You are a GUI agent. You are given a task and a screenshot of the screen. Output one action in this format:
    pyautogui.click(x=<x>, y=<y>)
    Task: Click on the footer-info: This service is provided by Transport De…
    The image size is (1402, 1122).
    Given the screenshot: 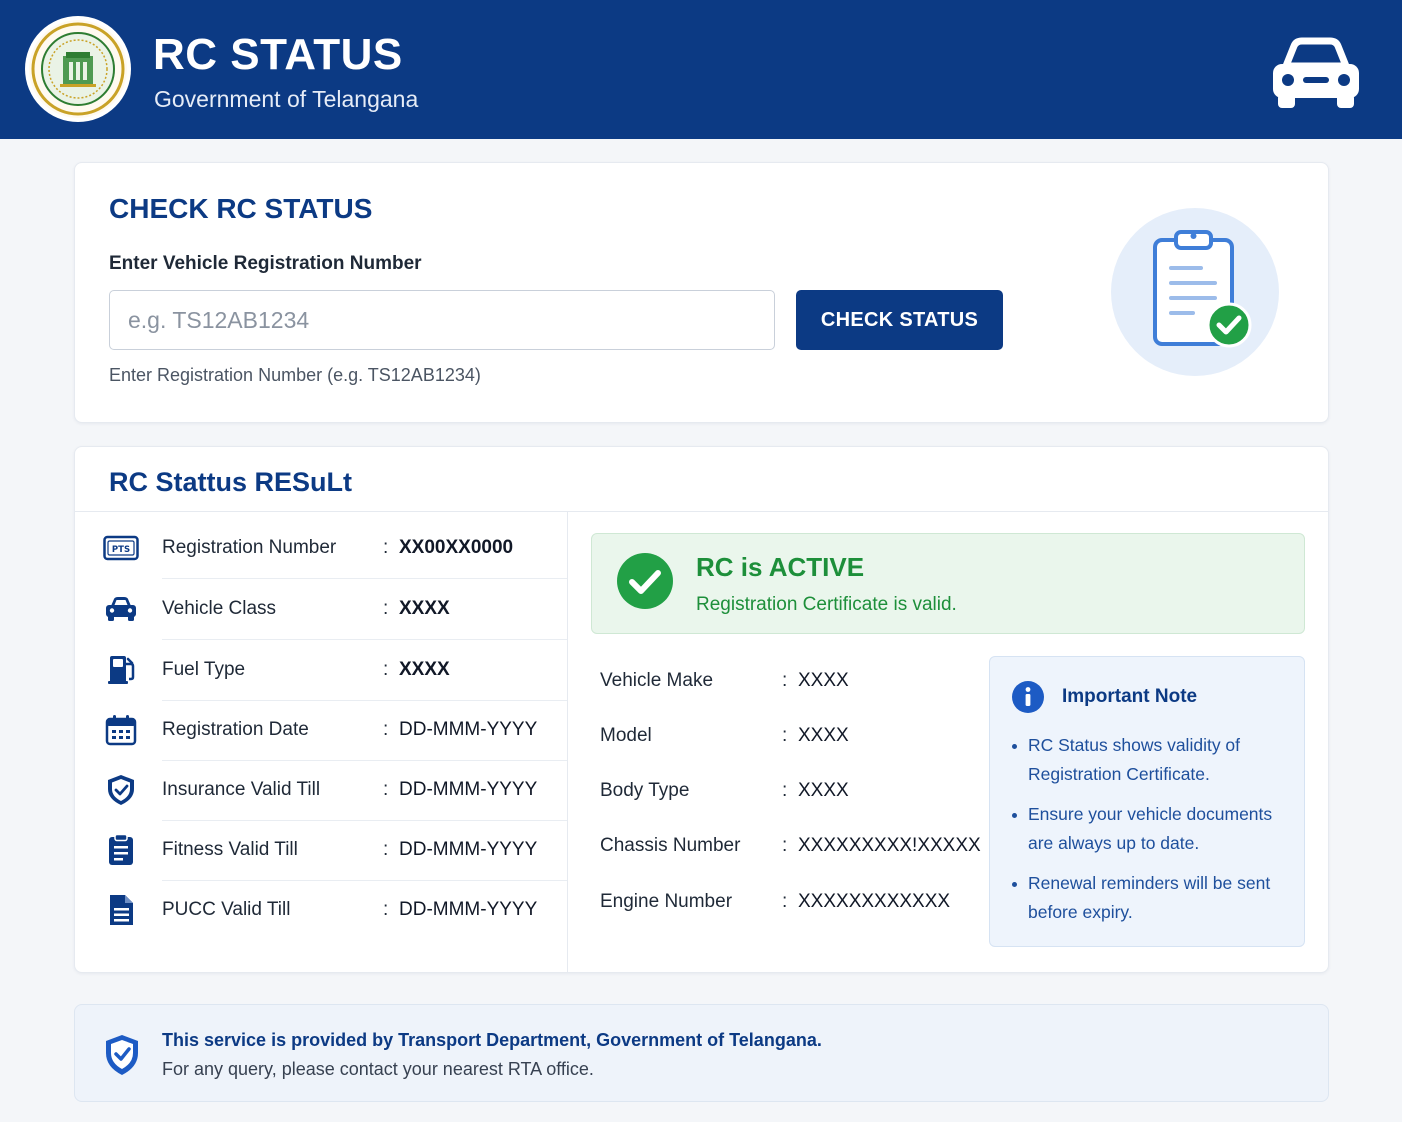 What is the action you would take?
    pyautogui.click(x=701, y=1053)
    